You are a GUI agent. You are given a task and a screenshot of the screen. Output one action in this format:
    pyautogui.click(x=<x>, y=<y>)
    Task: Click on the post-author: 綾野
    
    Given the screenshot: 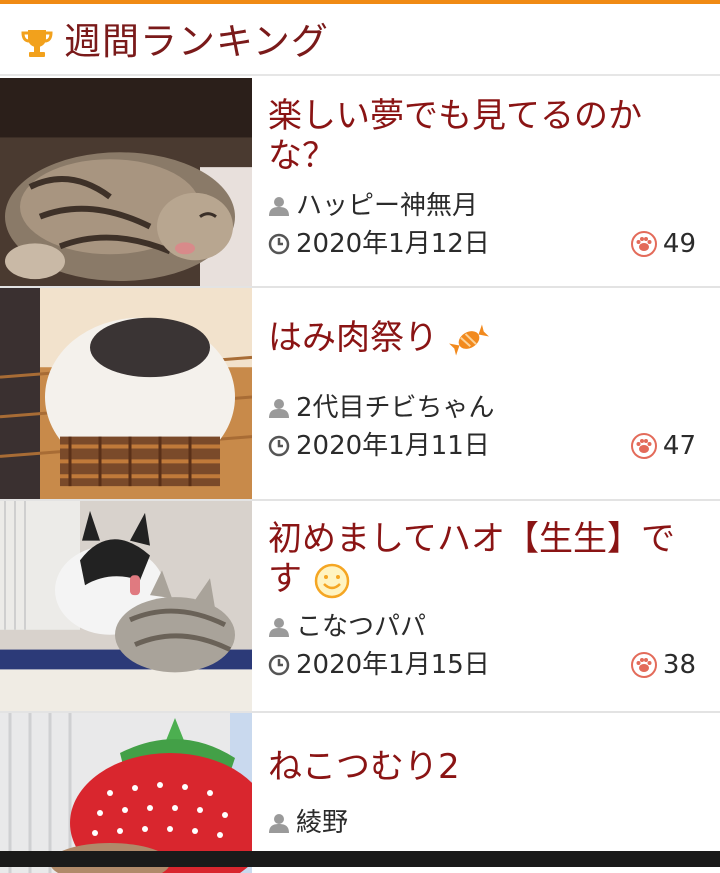 What is the action you would take?
    pyautogui.click(x=308, y=823)
    